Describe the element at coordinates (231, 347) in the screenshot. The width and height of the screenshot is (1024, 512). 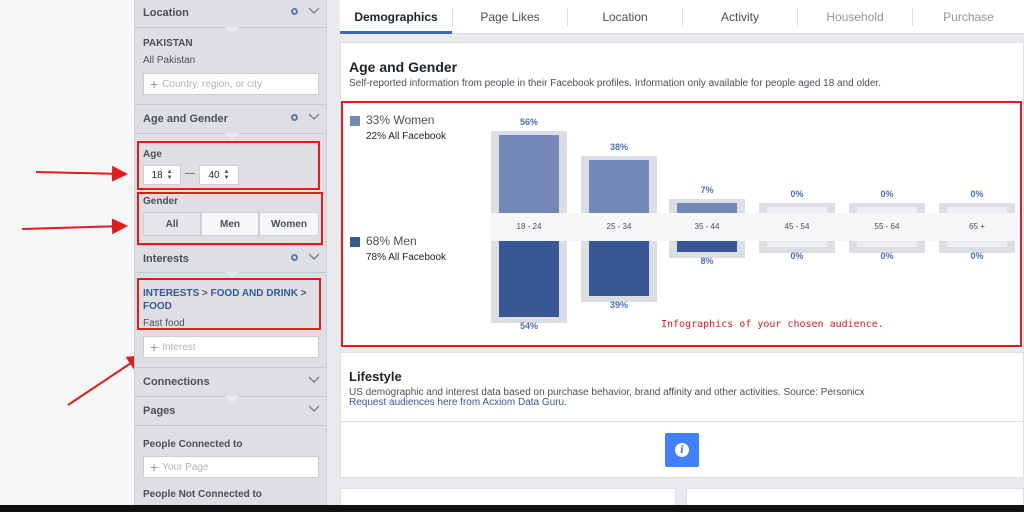
I see `interest-input: + Interest` at that location.